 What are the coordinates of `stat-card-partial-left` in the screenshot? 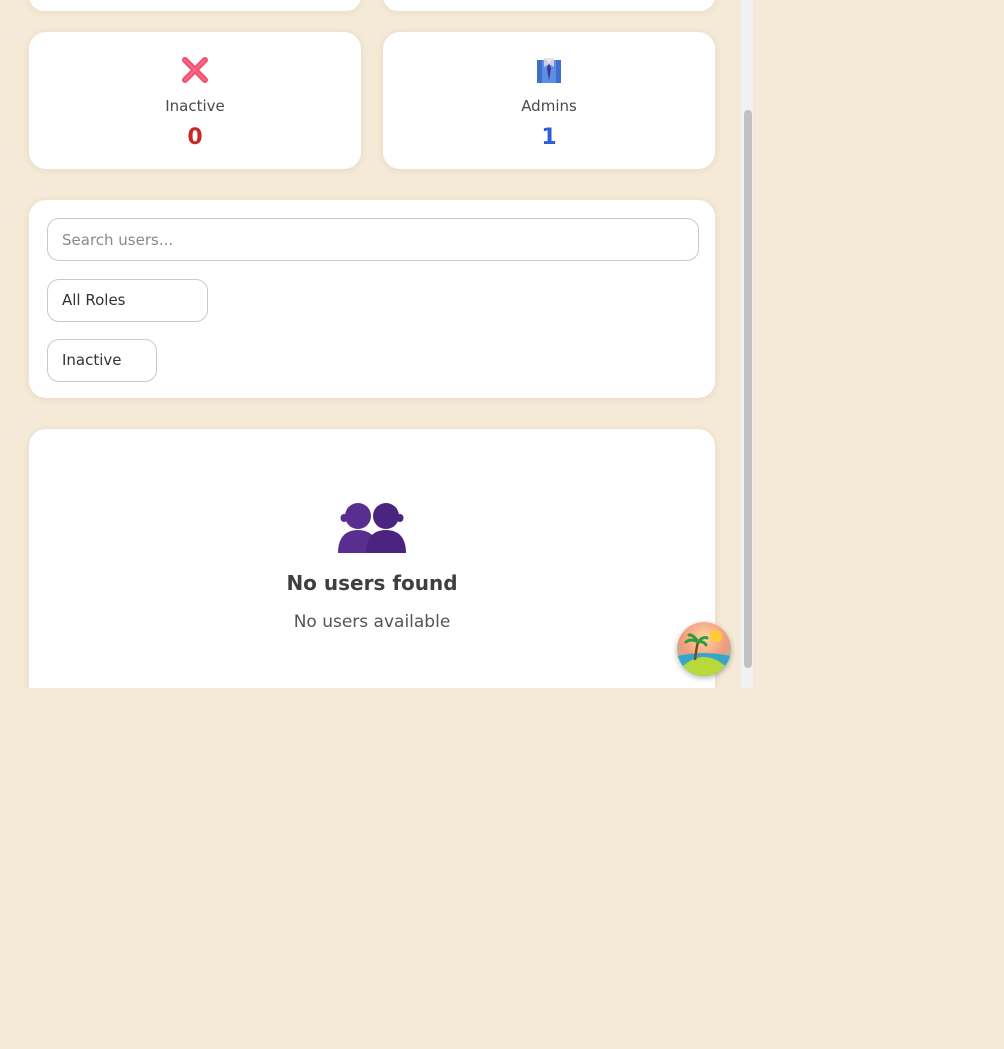 It's located at (195, 6).